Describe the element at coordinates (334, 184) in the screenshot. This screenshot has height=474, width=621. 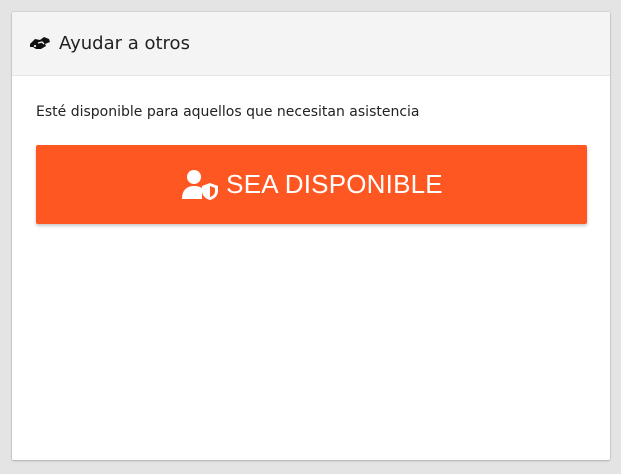
I see `be-available-label: SEA DISPONIBLE` at that location.